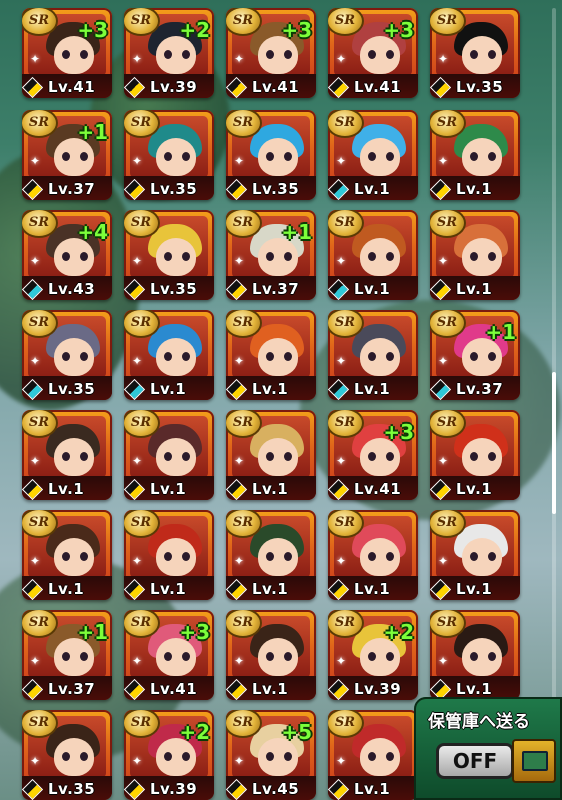 The height and width of the screenshot is (800, 562). What do you see at coordinates (271, 755) in the screenshot?
I see `character-card: ✦ SR +5 Lv.45` at bounding box center [271, 755].